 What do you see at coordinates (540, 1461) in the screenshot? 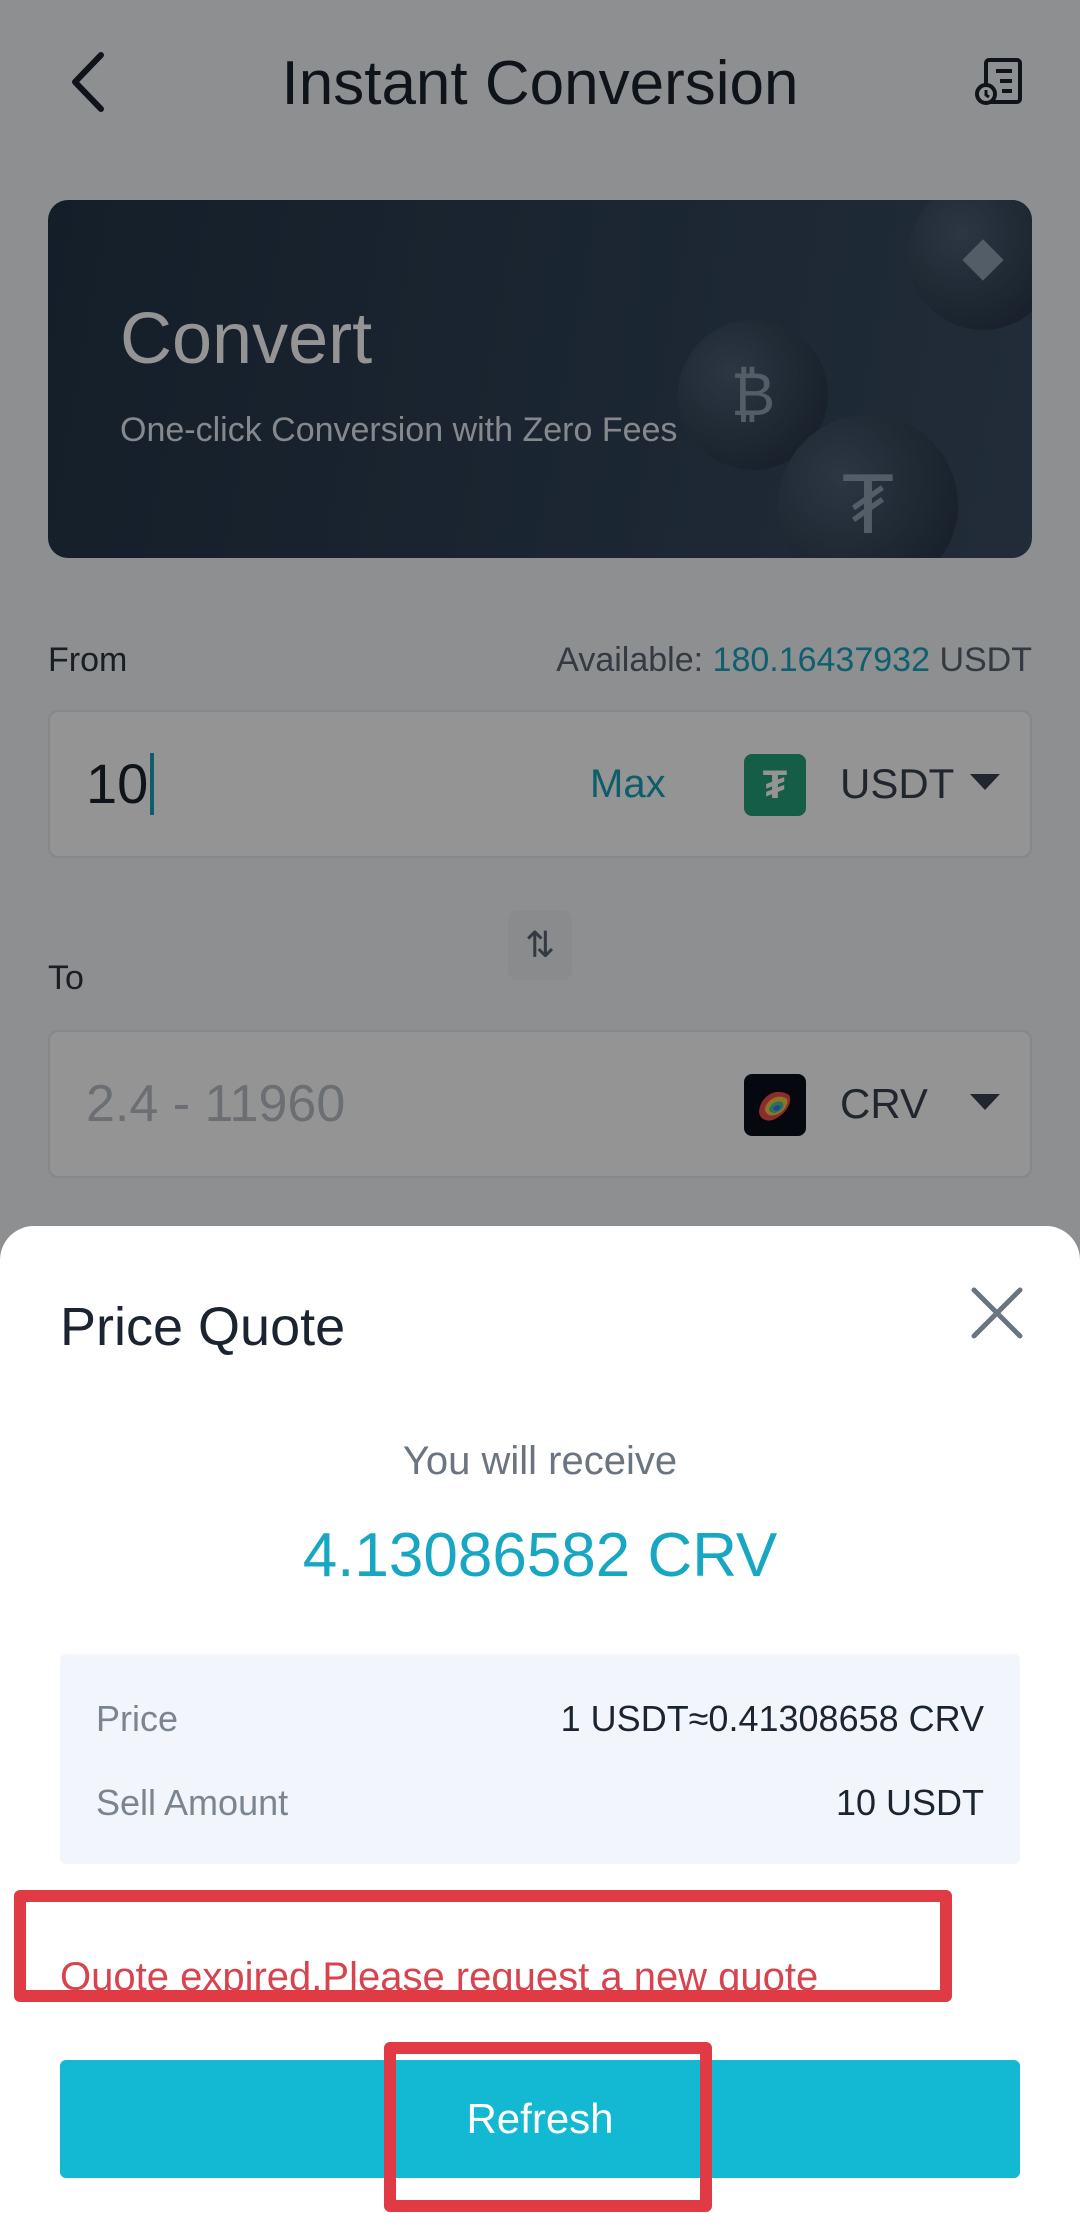
I see `receive-caption: You will receive` at bounding box center [540, 1461].